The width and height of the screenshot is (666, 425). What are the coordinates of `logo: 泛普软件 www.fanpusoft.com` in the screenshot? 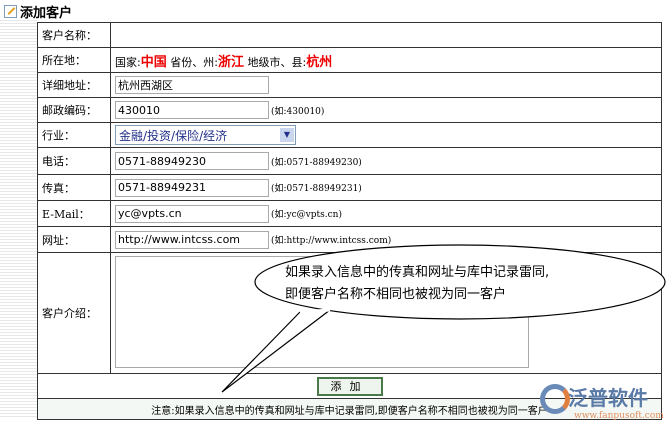 It's located at (601, 401).